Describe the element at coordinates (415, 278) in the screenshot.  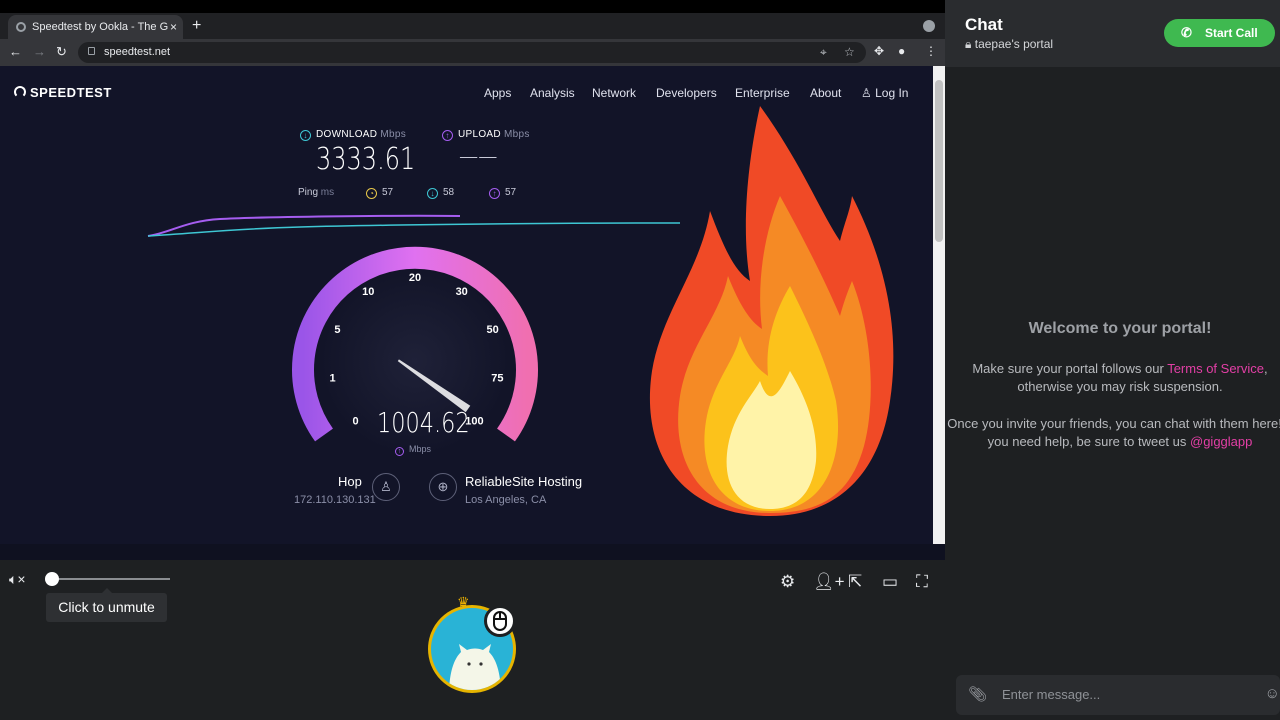
I see `gauge-tick-label: 20` at that location.